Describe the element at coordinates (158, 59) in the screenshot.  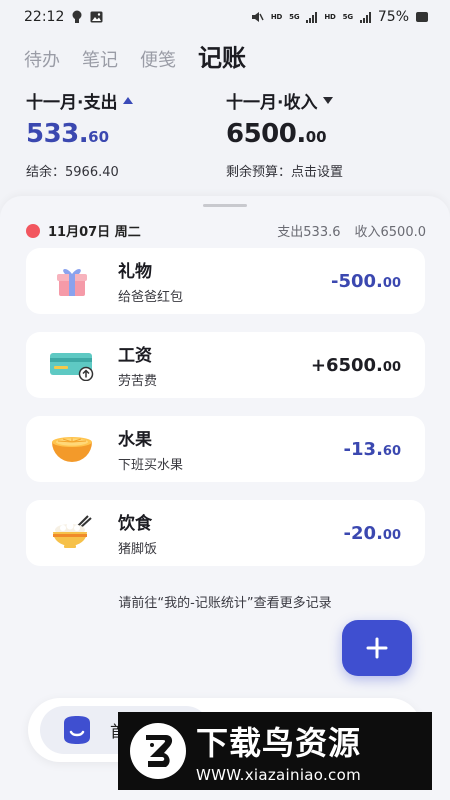
I see `tab-memo: 便笺` at that location.